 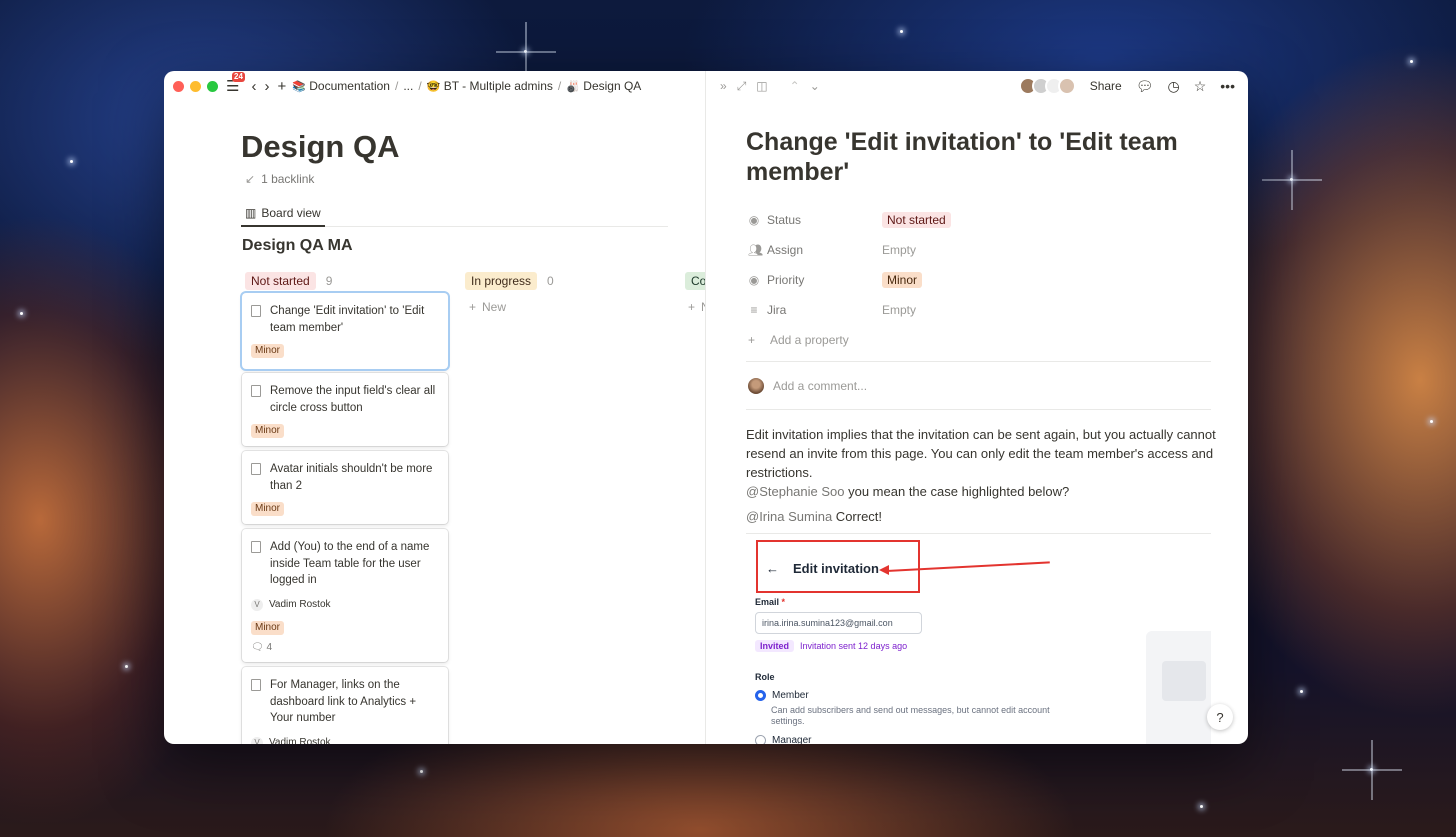 I want to click on mention: @Irina Sumina, so click(x=789, y=516).